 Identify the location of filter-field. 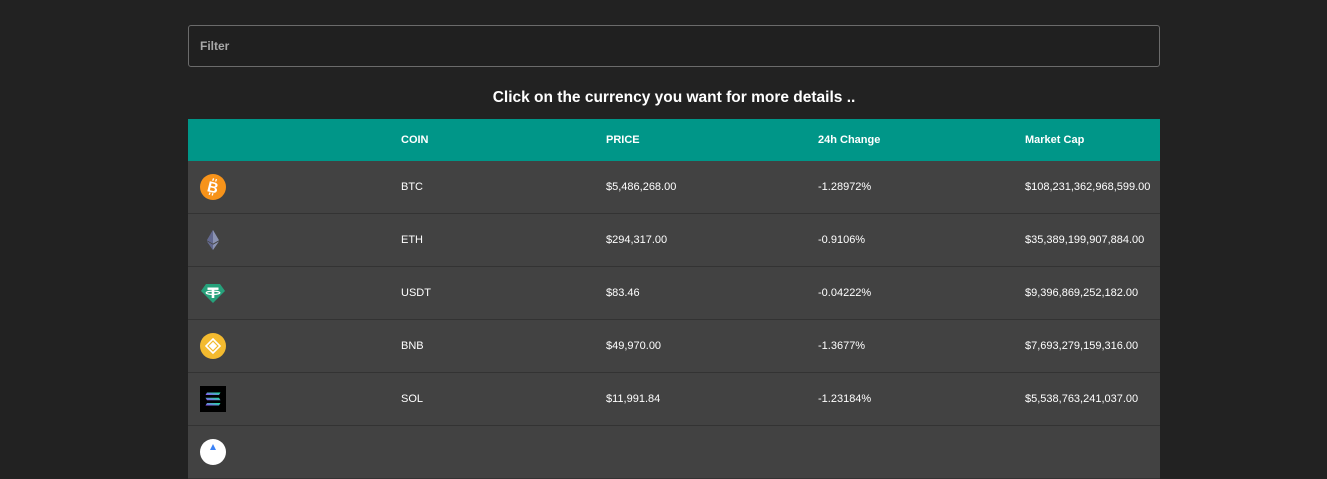
(674, 46).